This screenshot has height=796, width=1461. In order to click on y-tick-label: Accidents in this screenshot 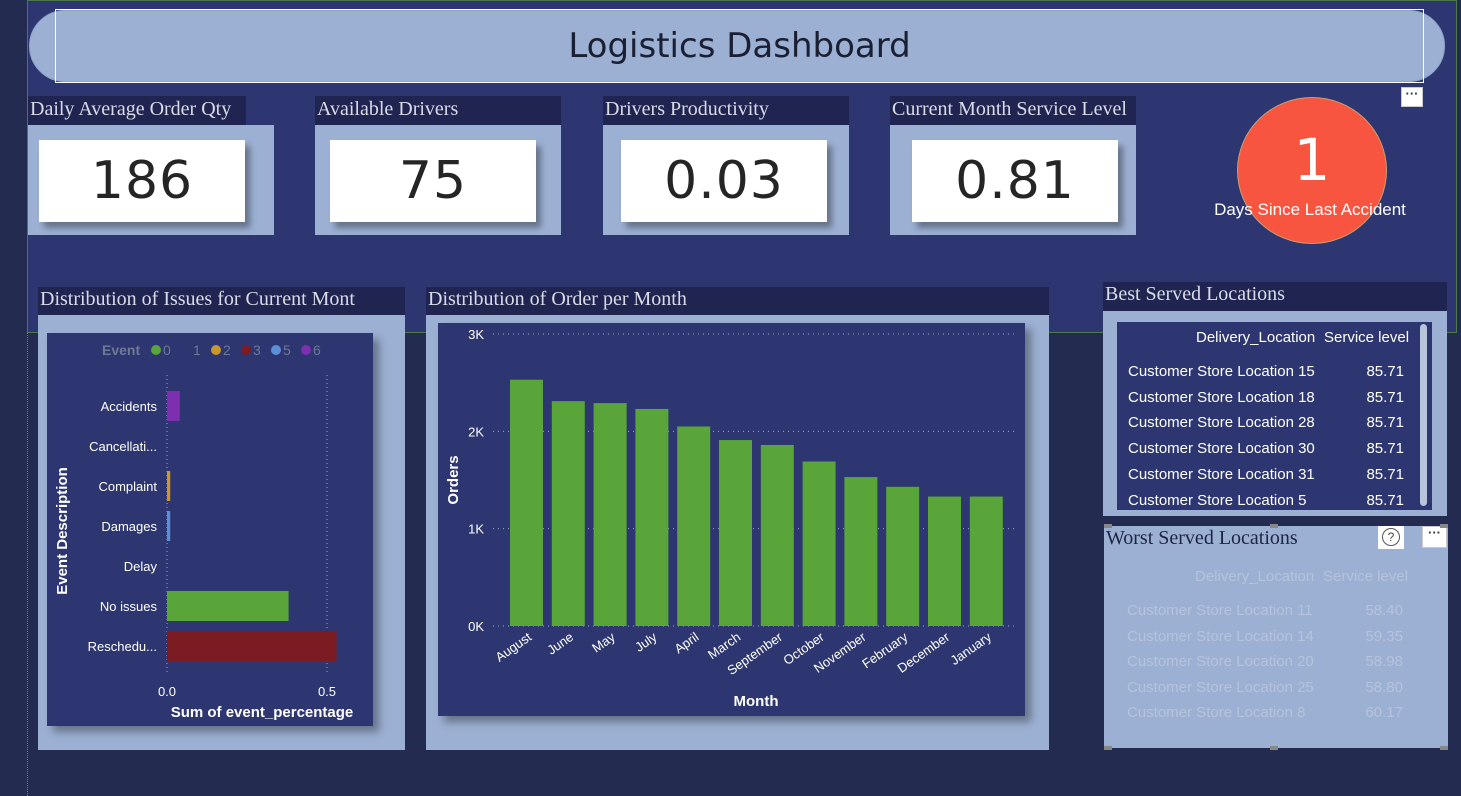, I will do `click(129, 406)`.